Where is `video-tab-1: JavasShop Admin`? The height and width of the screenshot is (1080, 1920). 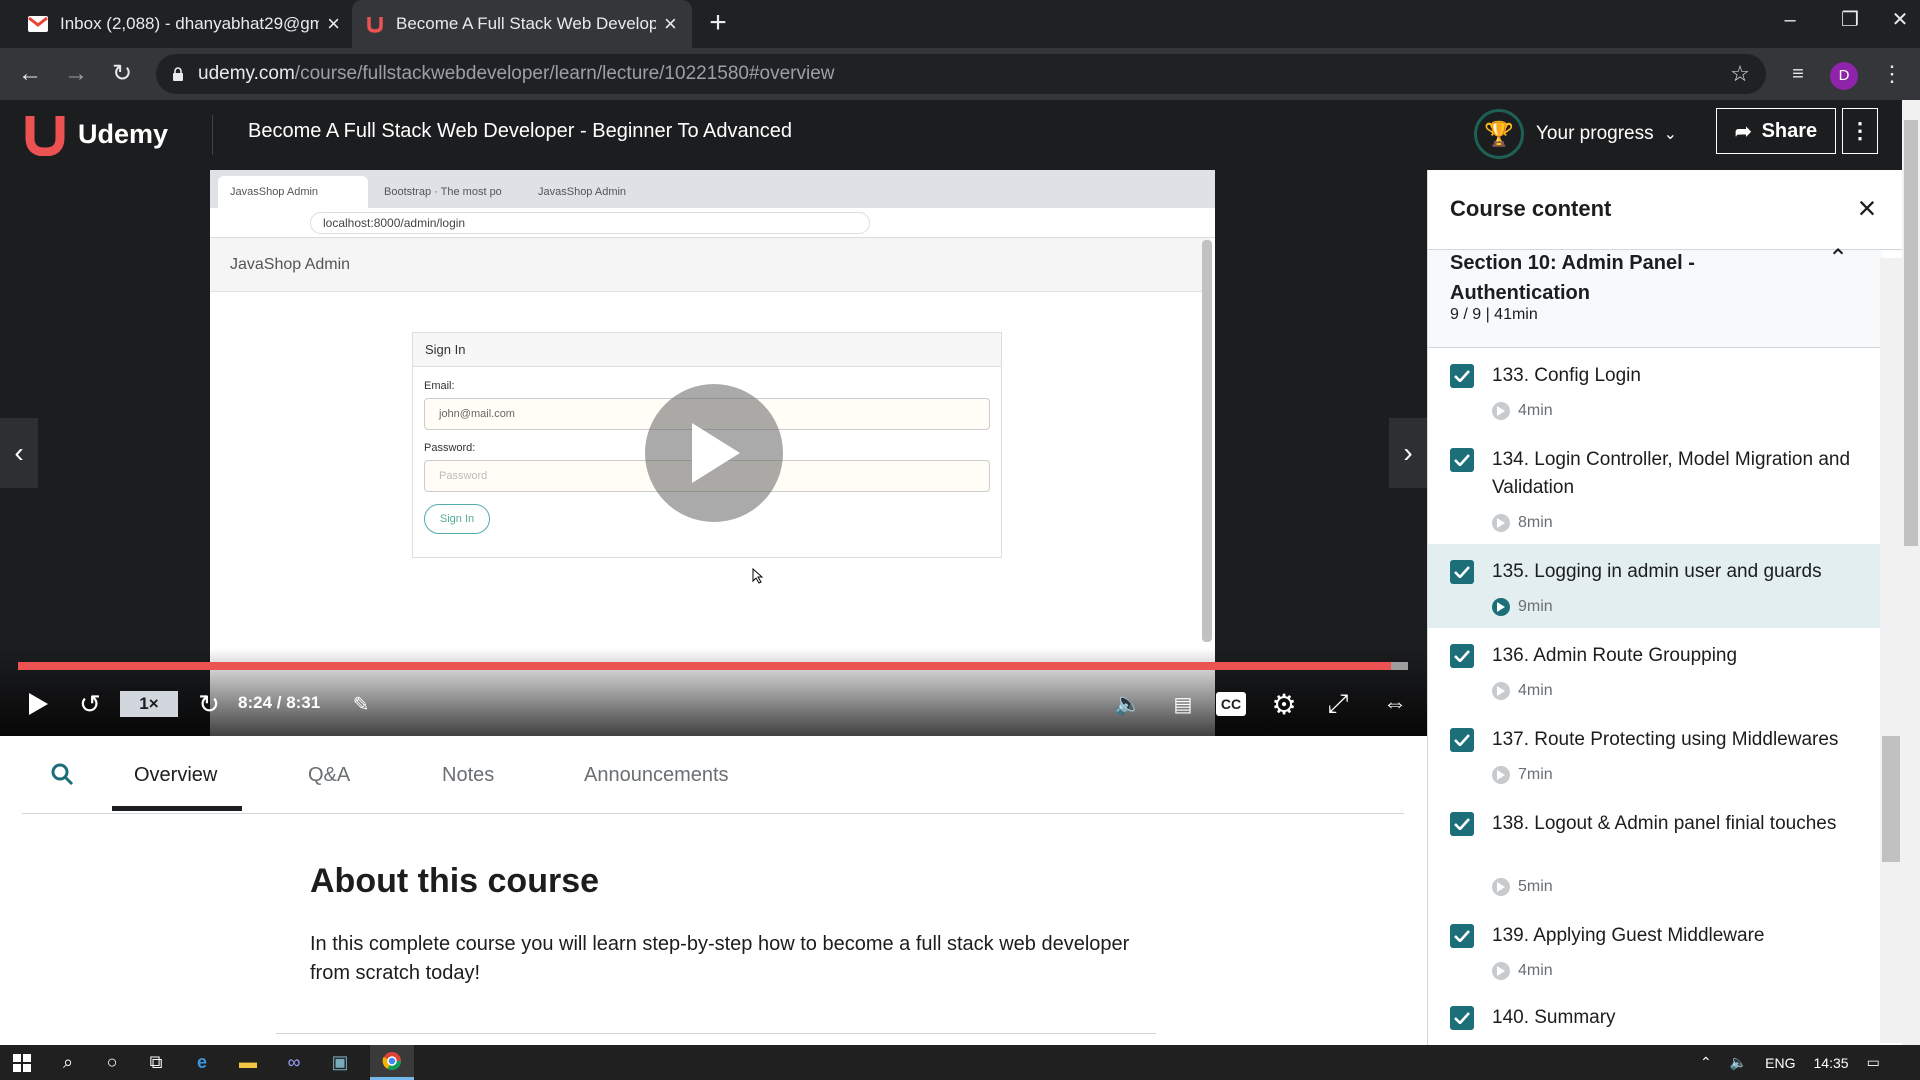
video-tab-1: JavasShop Admin is located at coordinates (293, 192).